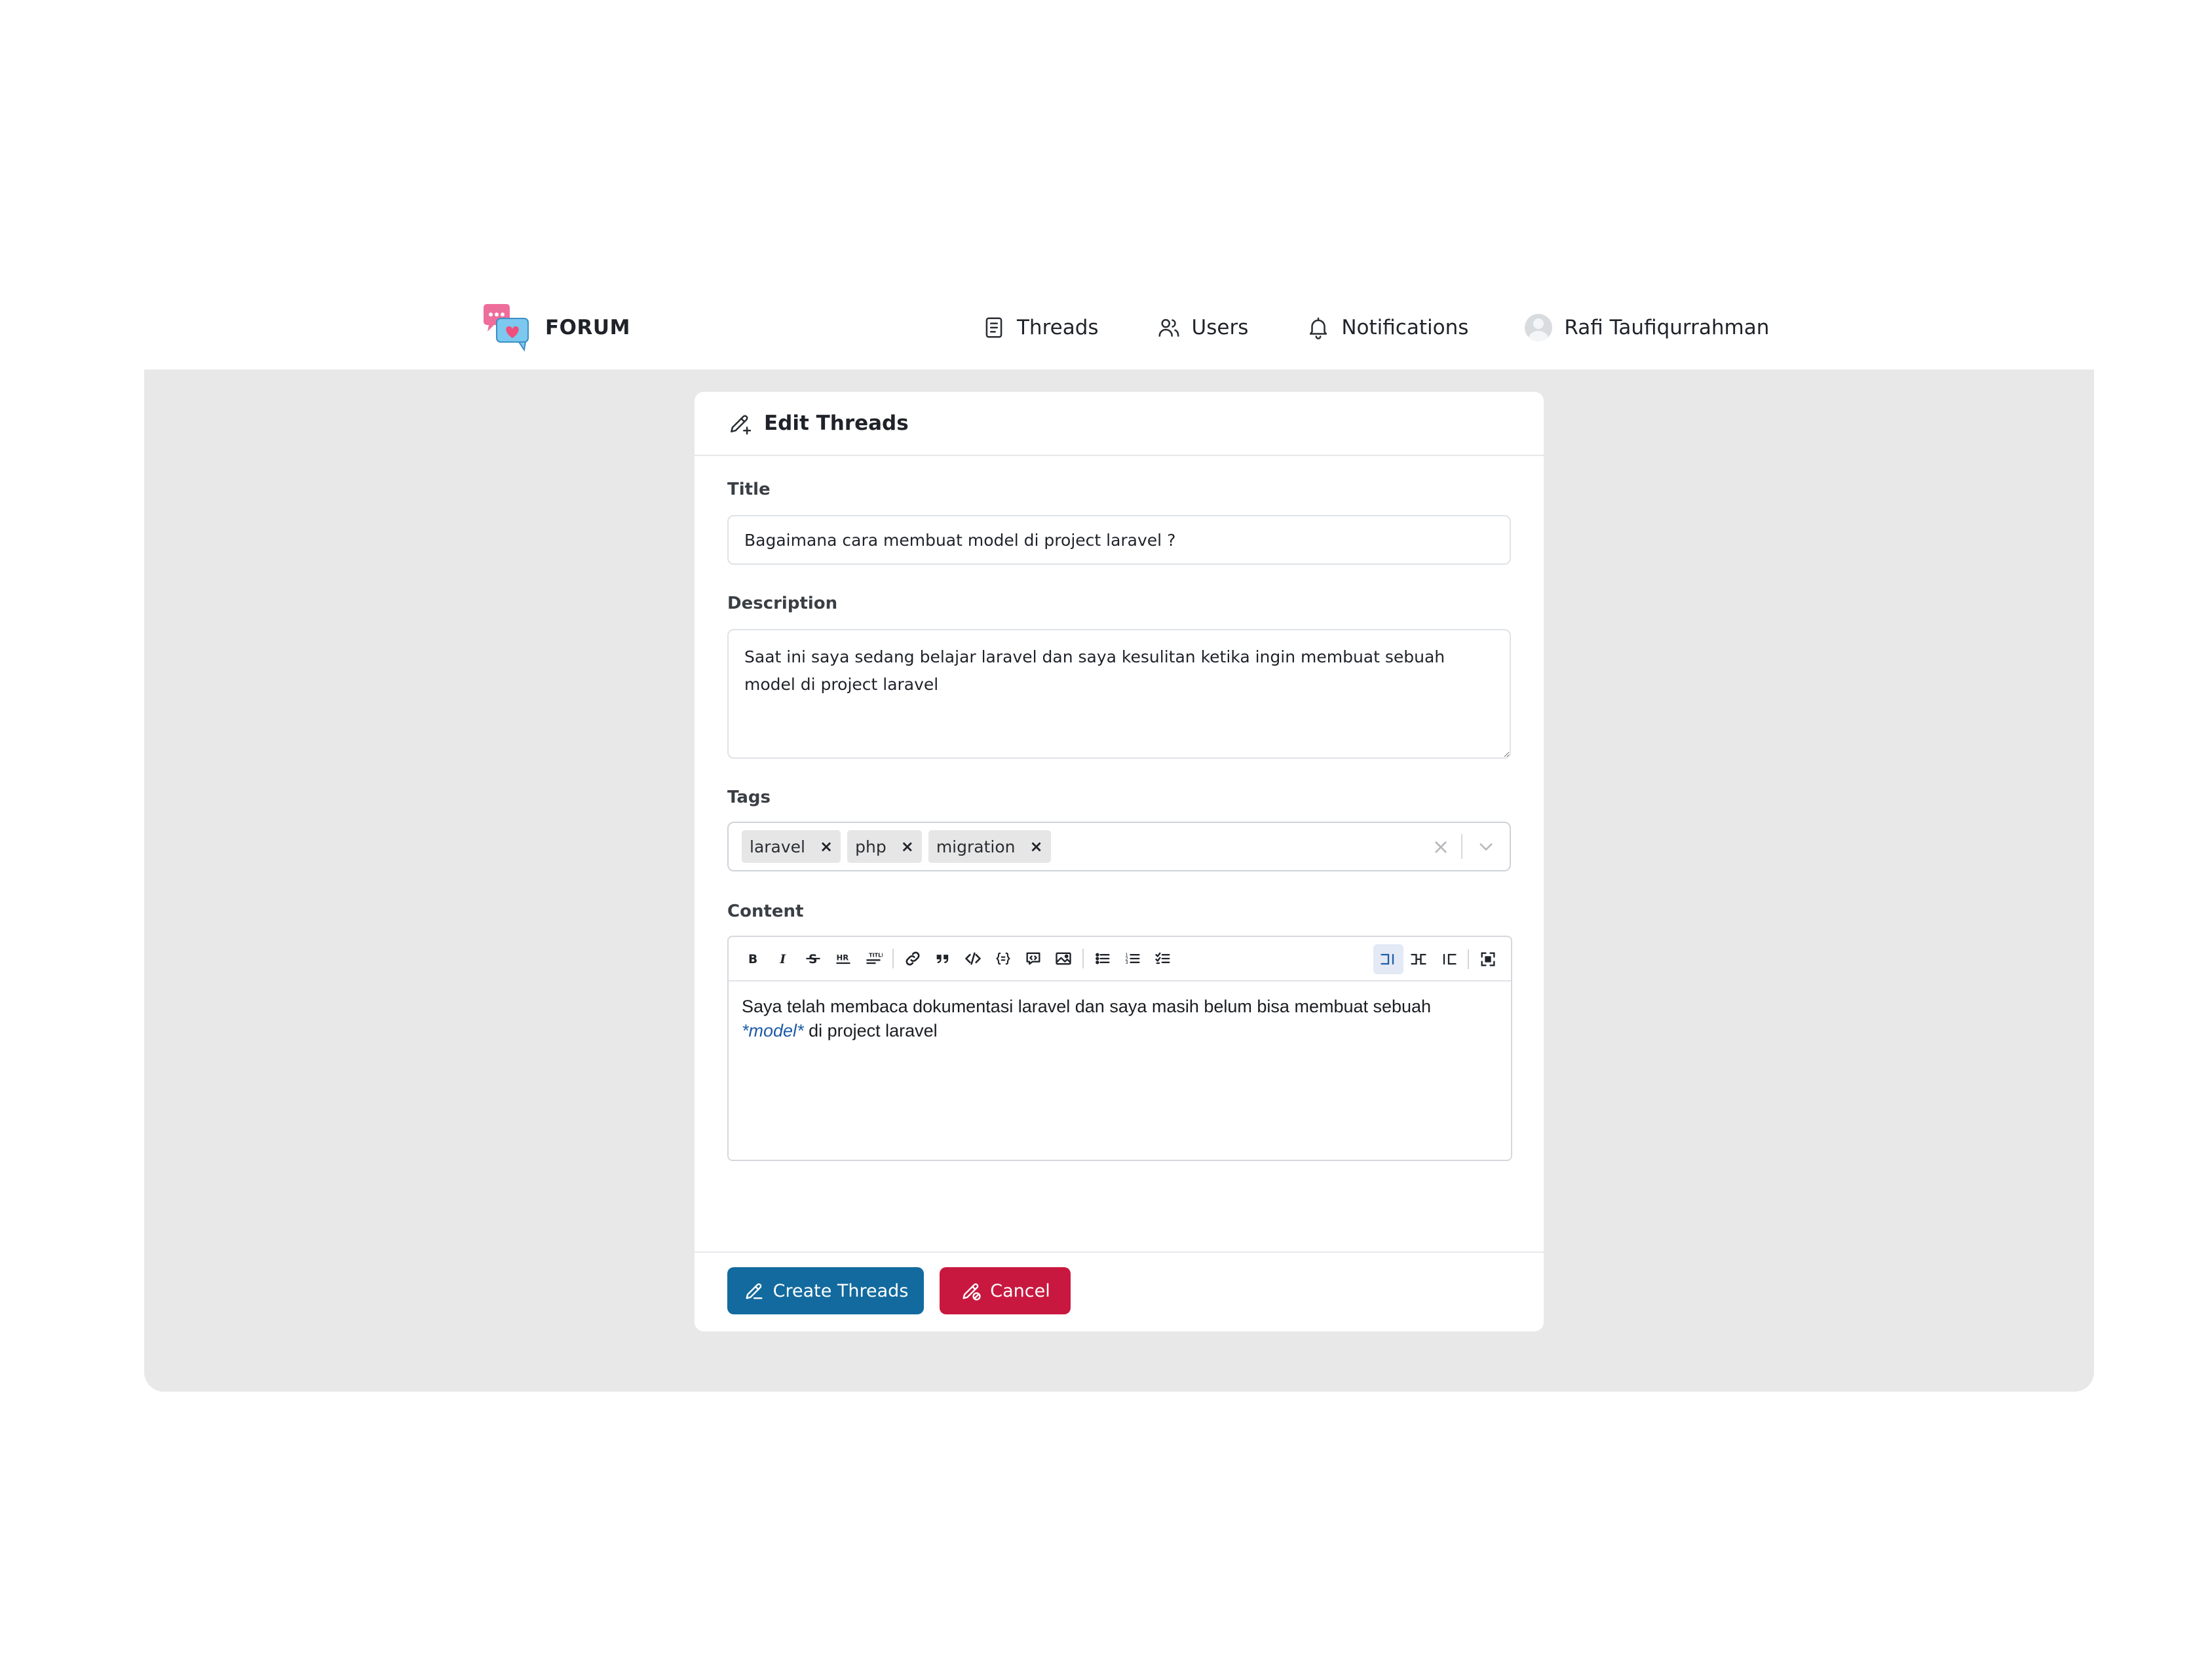  I want to click on card-header: Edit Threads, so click(1119, 424).